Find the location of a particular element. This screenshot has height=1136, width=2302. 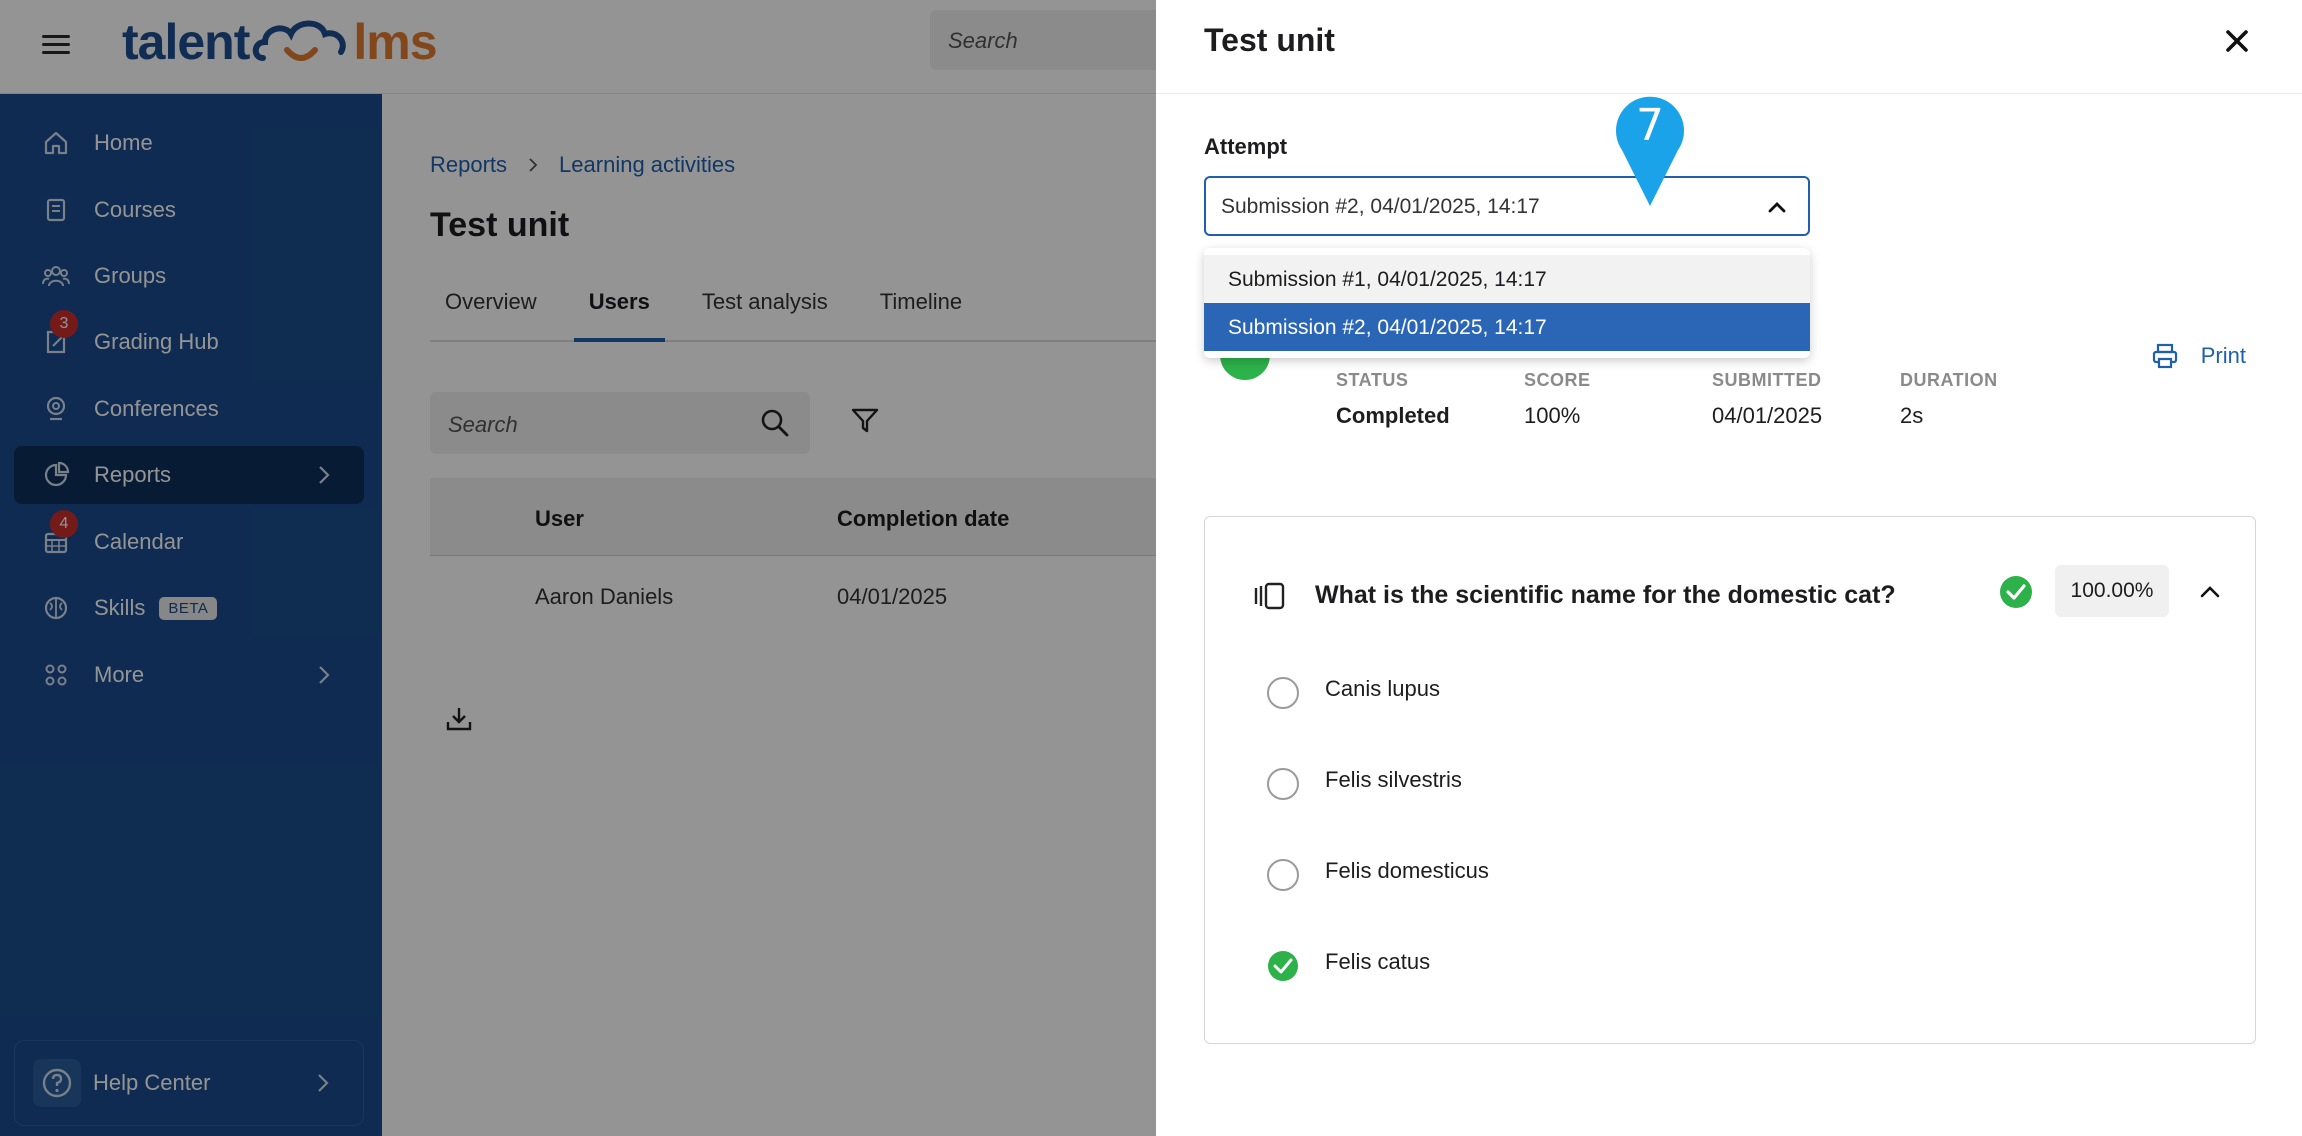

drawer-header: Test unit is located at coordinates (1729, 47).